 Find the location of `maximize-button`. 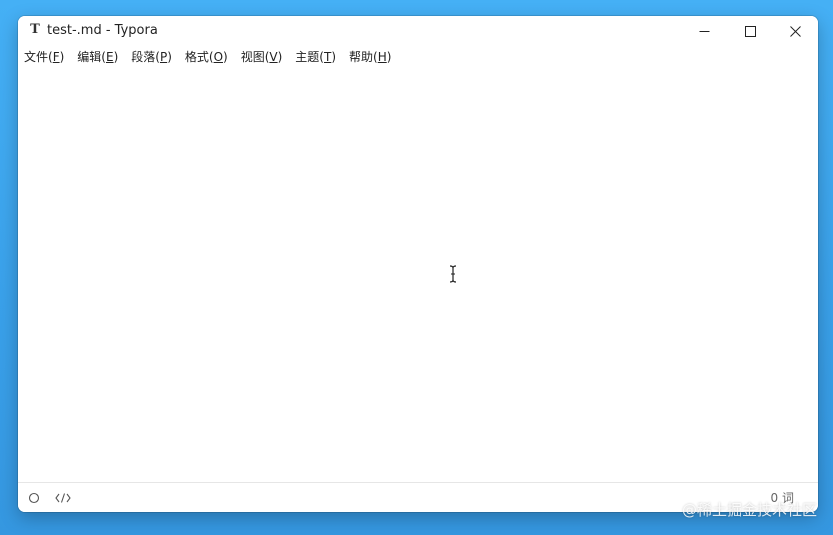

maximize-button is located at coordinates (750, 31).